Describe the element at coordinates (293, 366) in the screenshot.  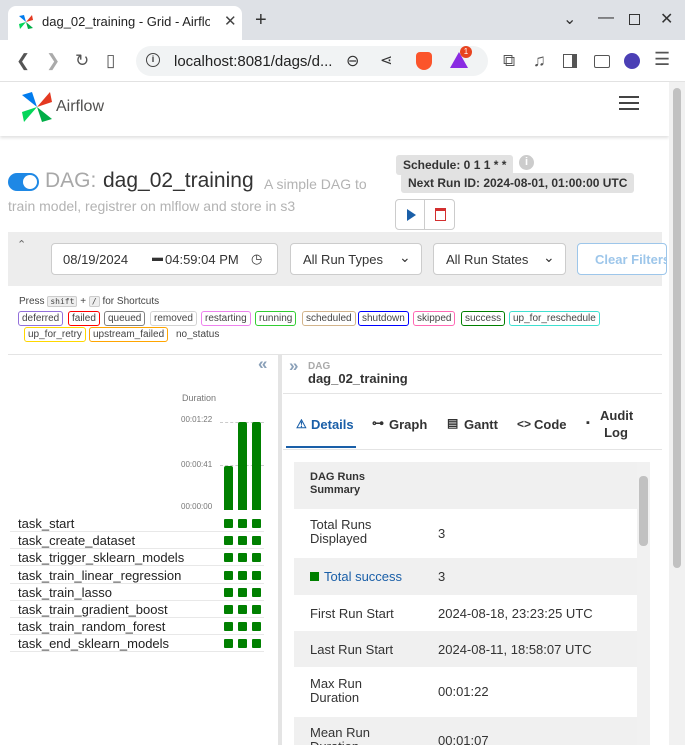
I see `expand-right-icon: »` at that location.